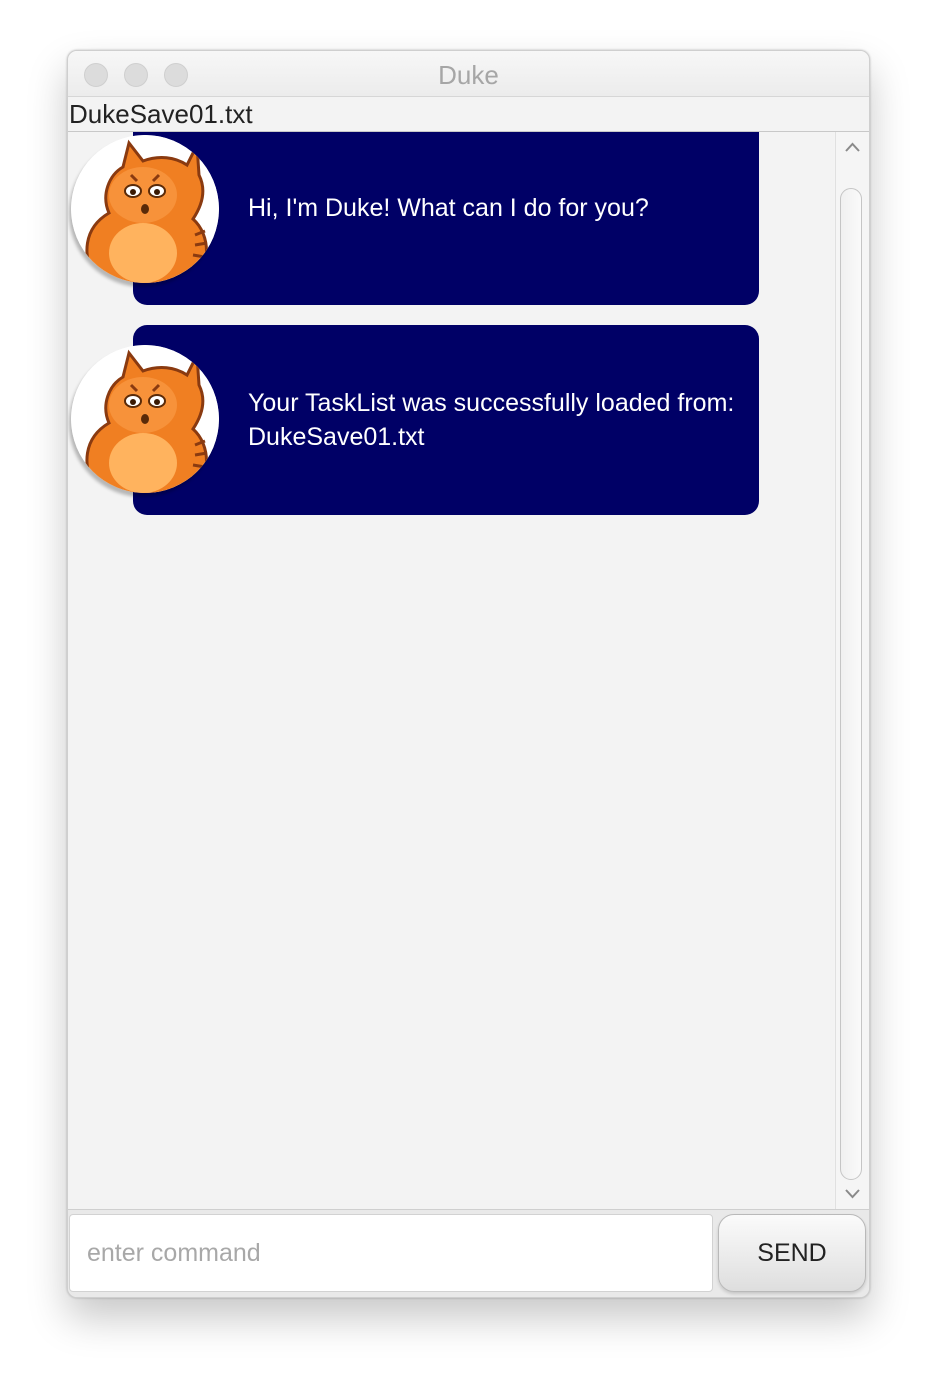  I want to click on file-name-label: DukeSave01.txt, so click(161, 114).